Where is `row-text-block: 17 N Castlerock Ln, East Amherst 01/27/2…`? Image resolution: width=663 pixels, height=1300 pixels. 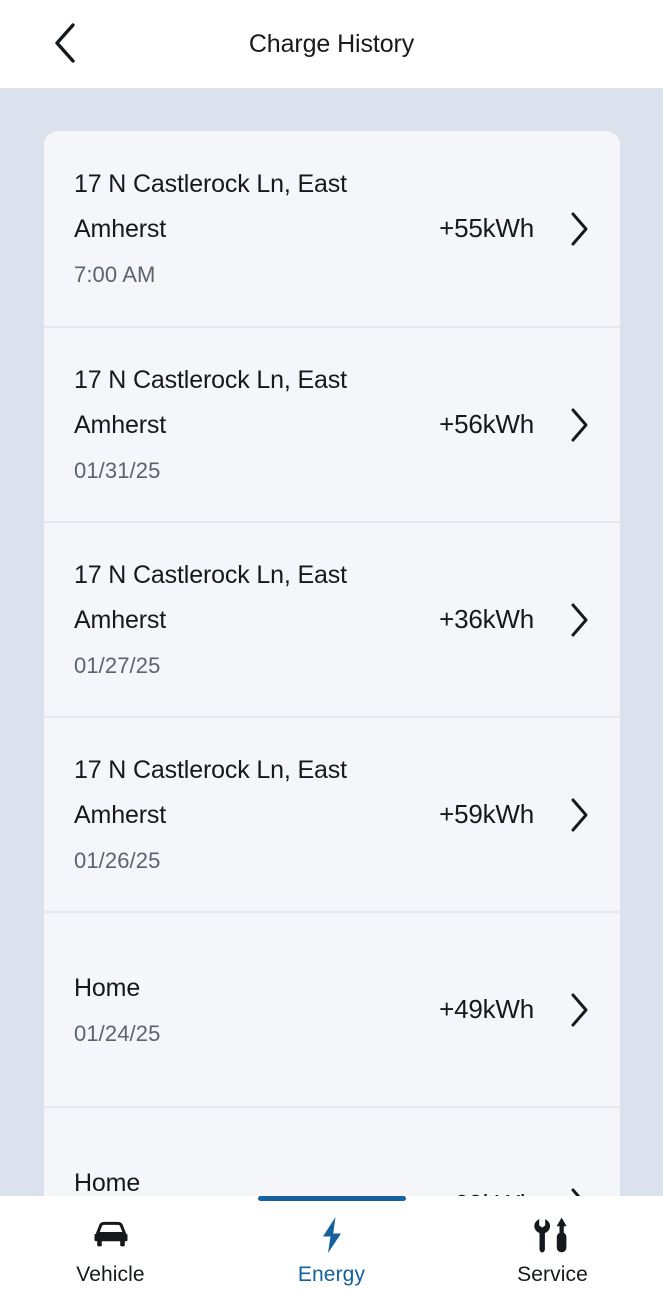
row-text-block: 17 N Castlerock Ln, East Amherst 01/27/2… is located at coordinates (256, 619).